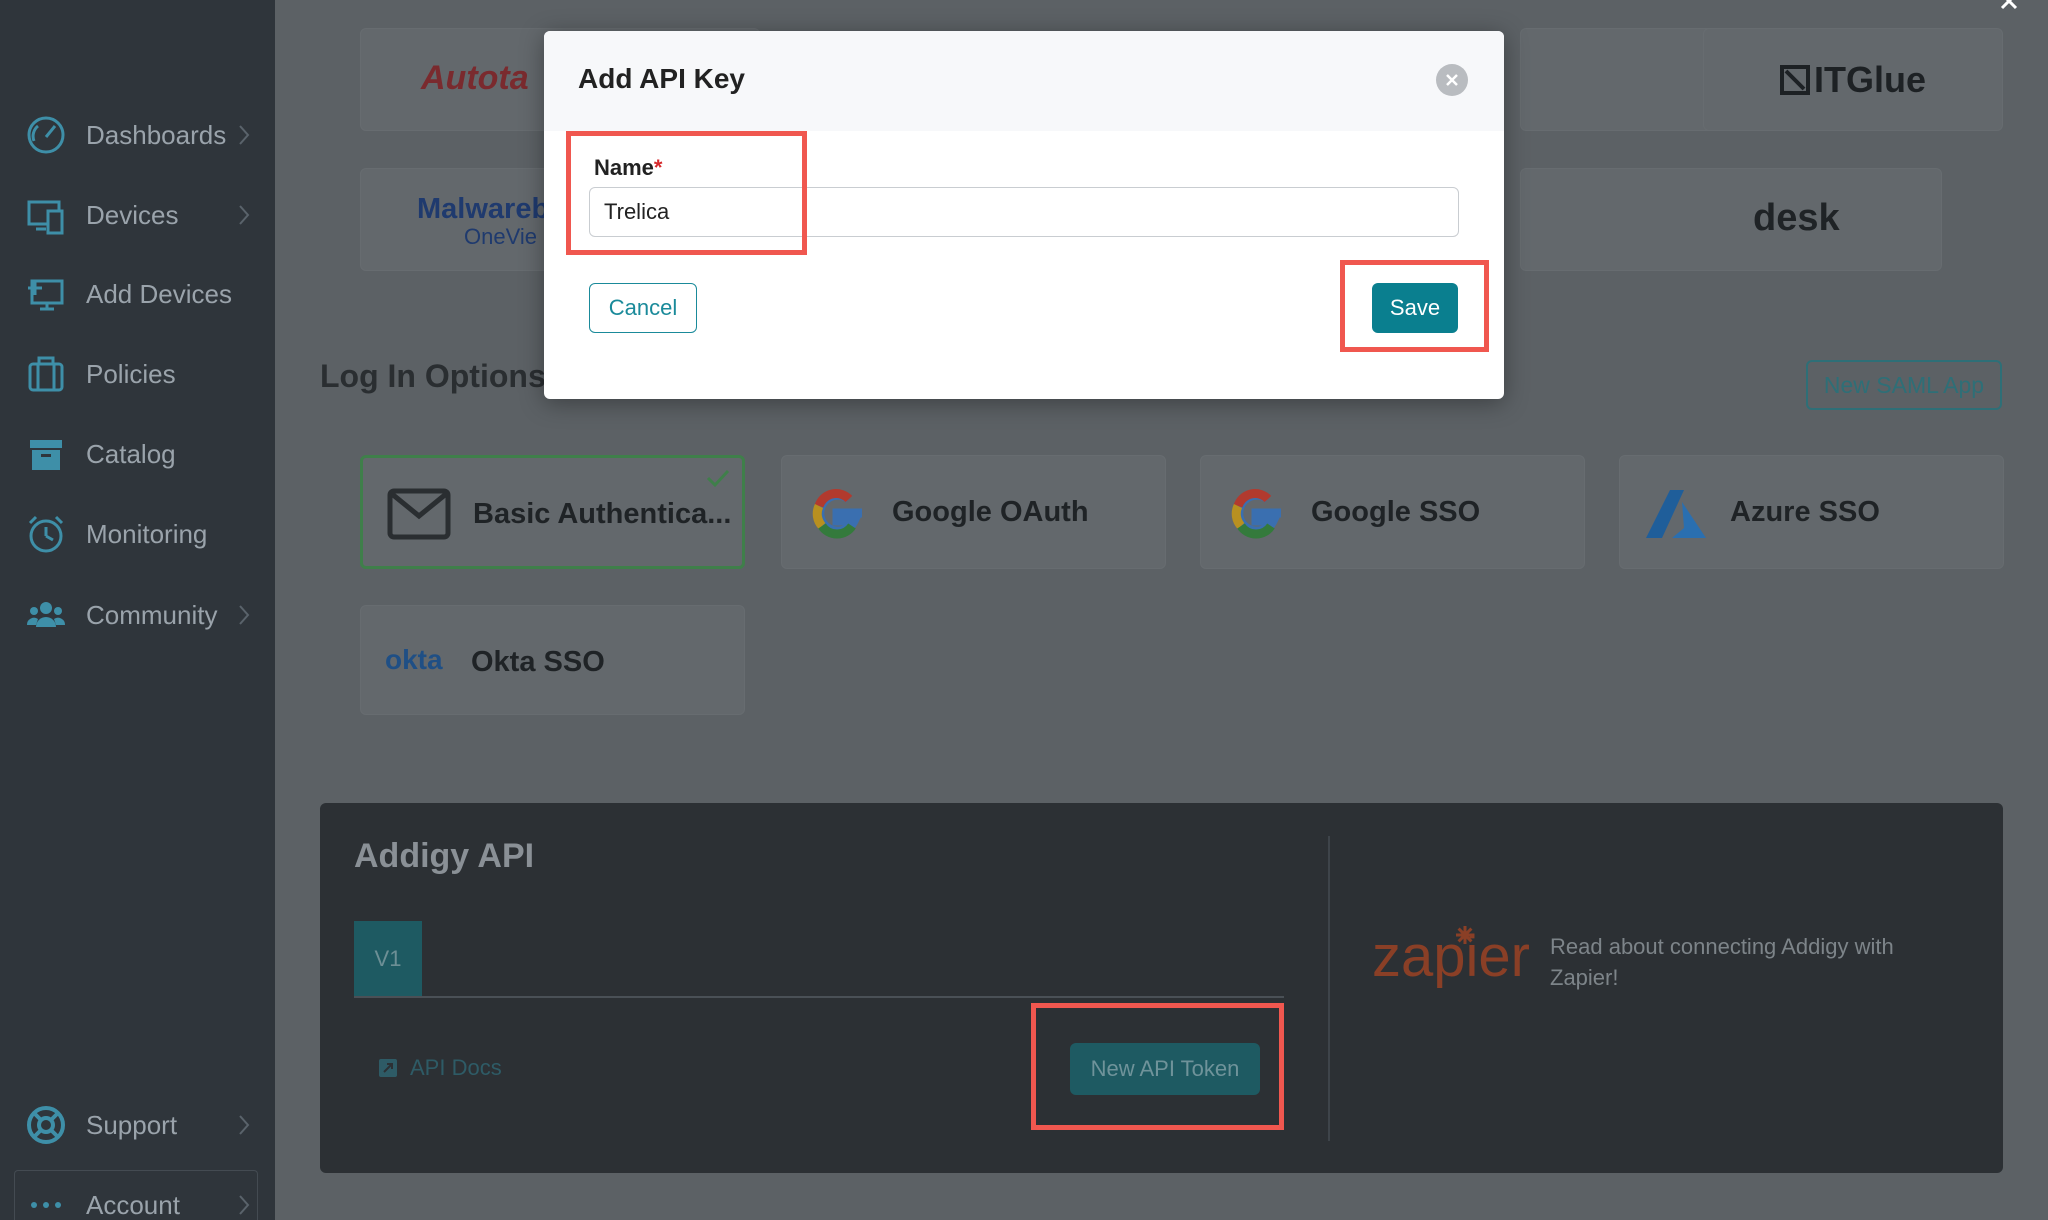 The image size is (2048, 1220). I want to click on sidebar-item-label: Account, so click(133, 1204).